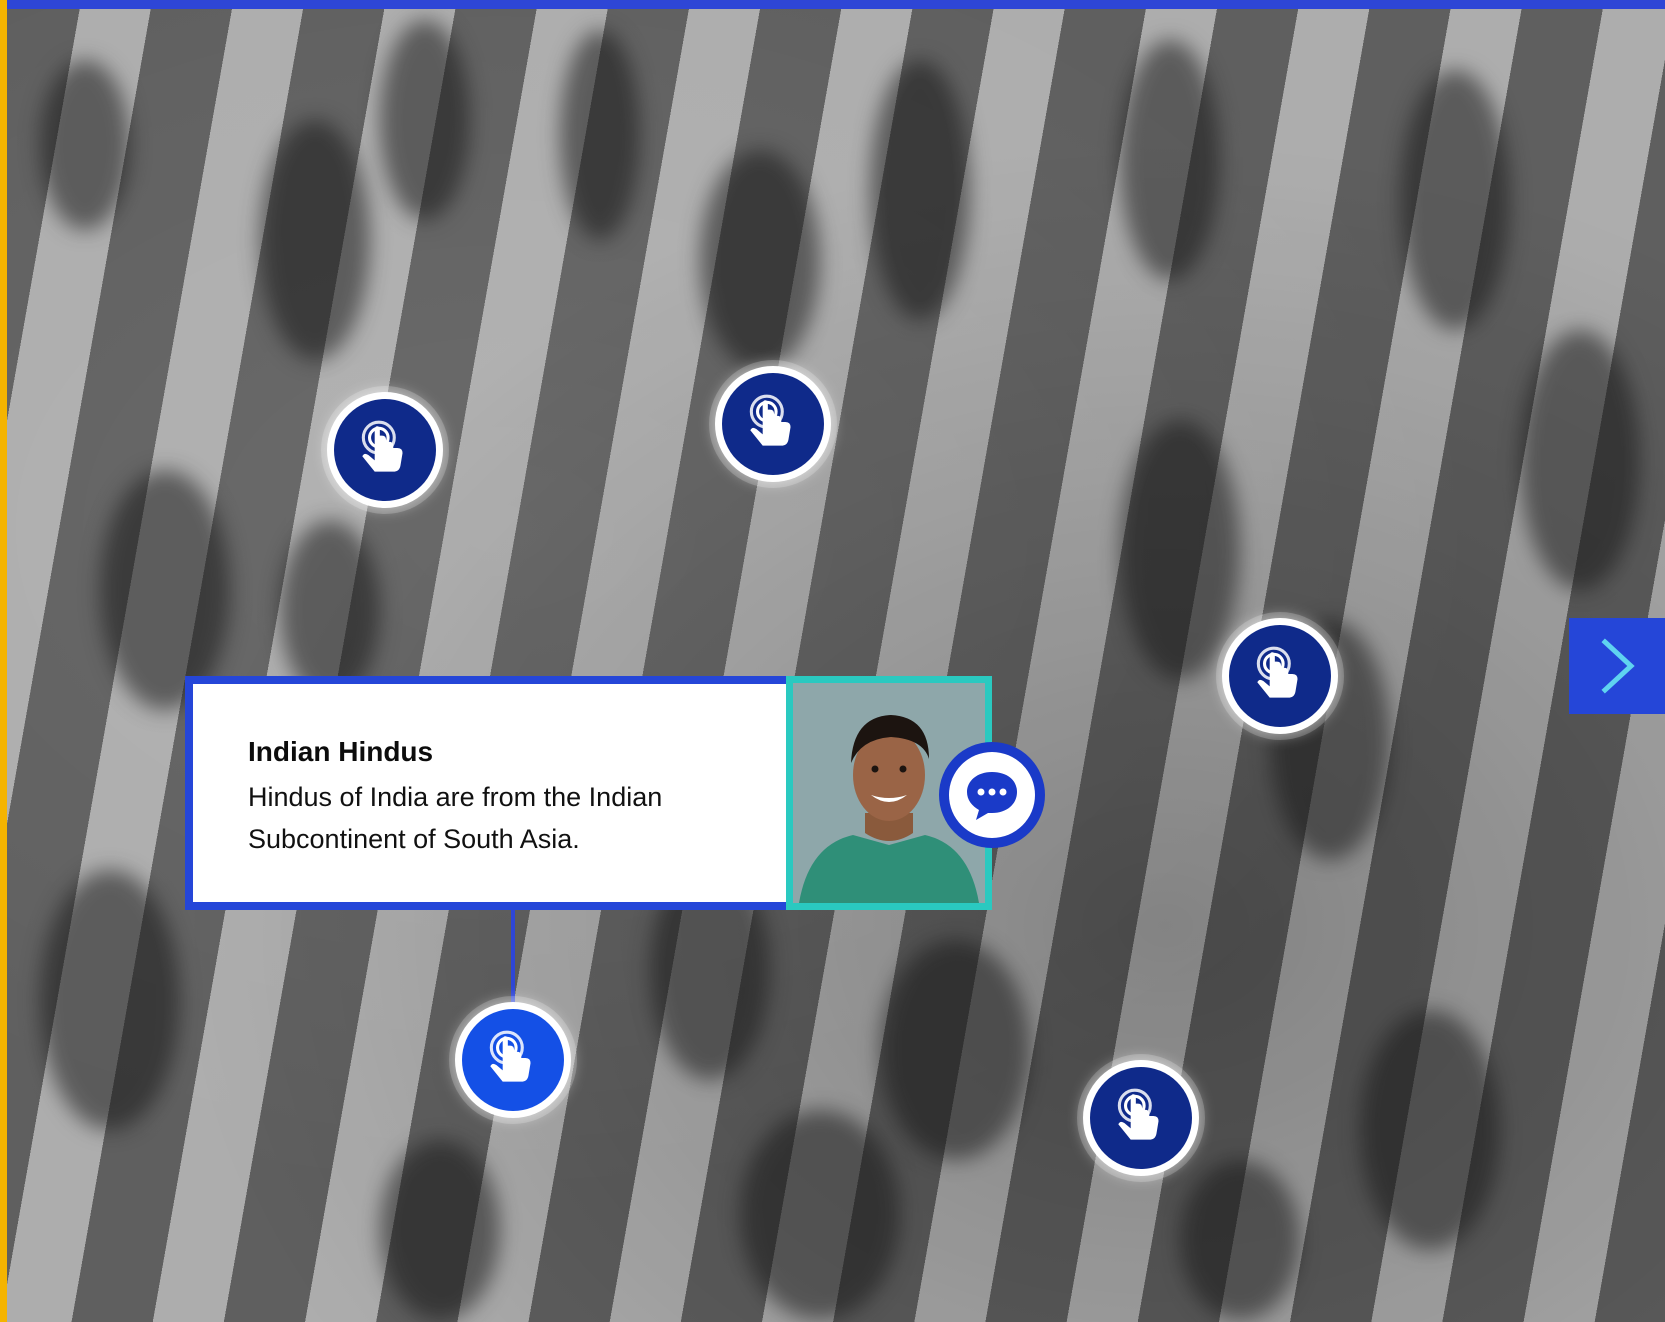 Image resolution: width=1665 pixels, height=1322 pixels. What do you see at coordinates (513, 955) in the screenshot?
I see `card-connector-line` at bounding box center [513, 955].